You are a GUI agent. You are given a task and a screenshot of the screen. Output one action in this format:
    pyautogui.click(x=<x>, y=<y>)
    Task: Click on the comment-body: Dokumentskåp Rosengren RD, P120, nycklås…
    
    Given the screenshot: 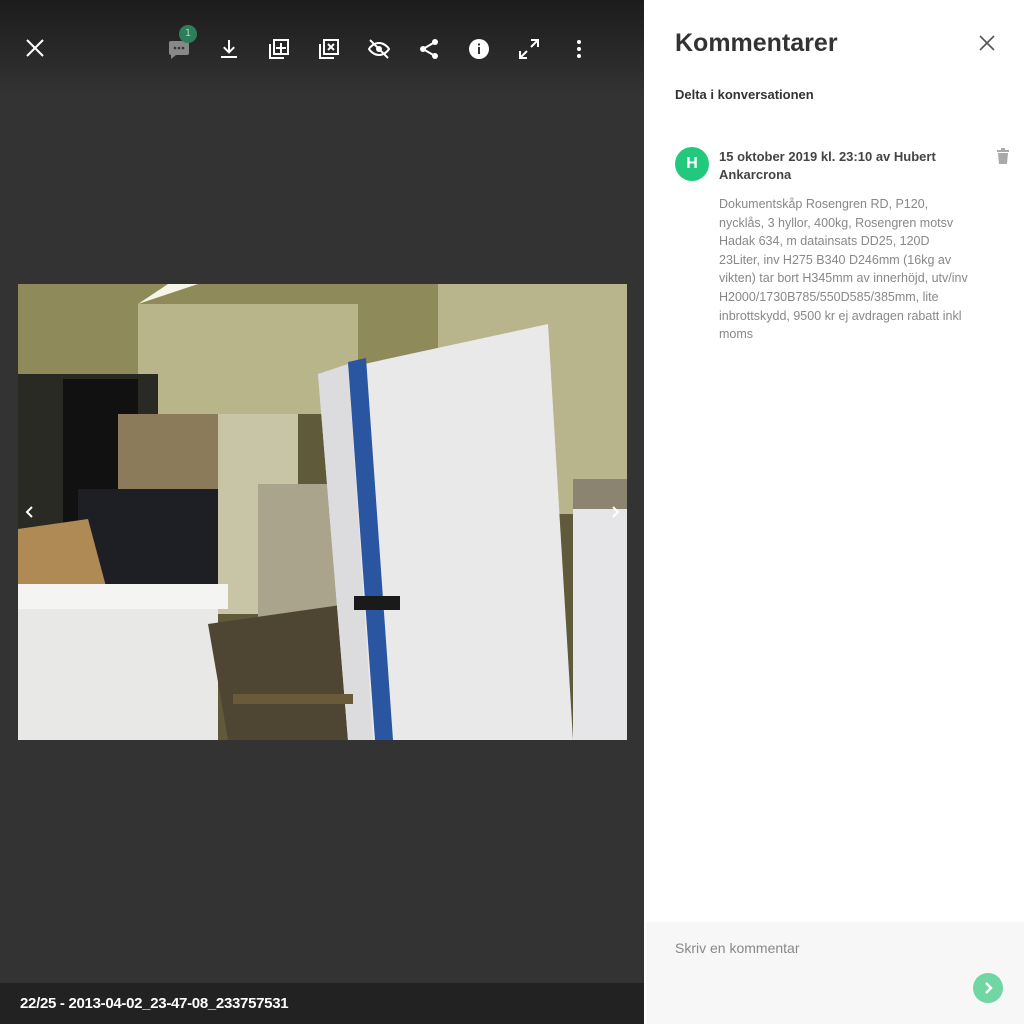 What is the action you would take?
    pyautogui.click(x=843, y=269)
    